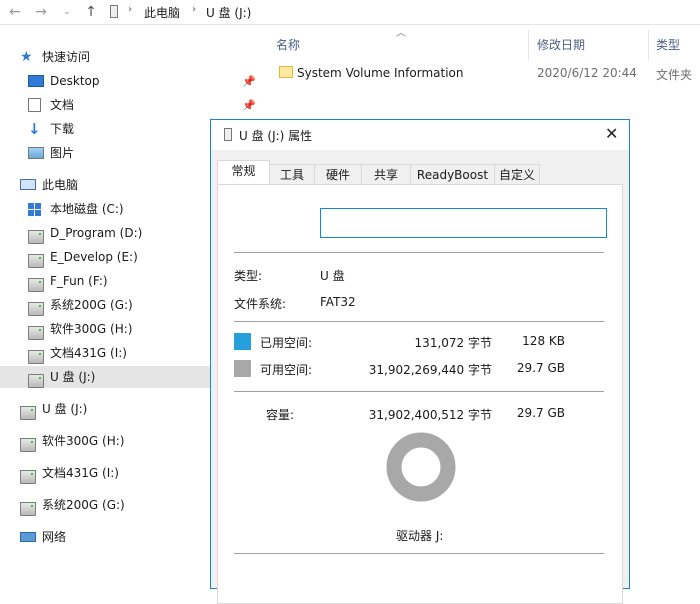 Image resolution: width=700 pixels, height=604 pixels. I want to click on nav-quick-access: ★ 快速访问, so click(140, 57).